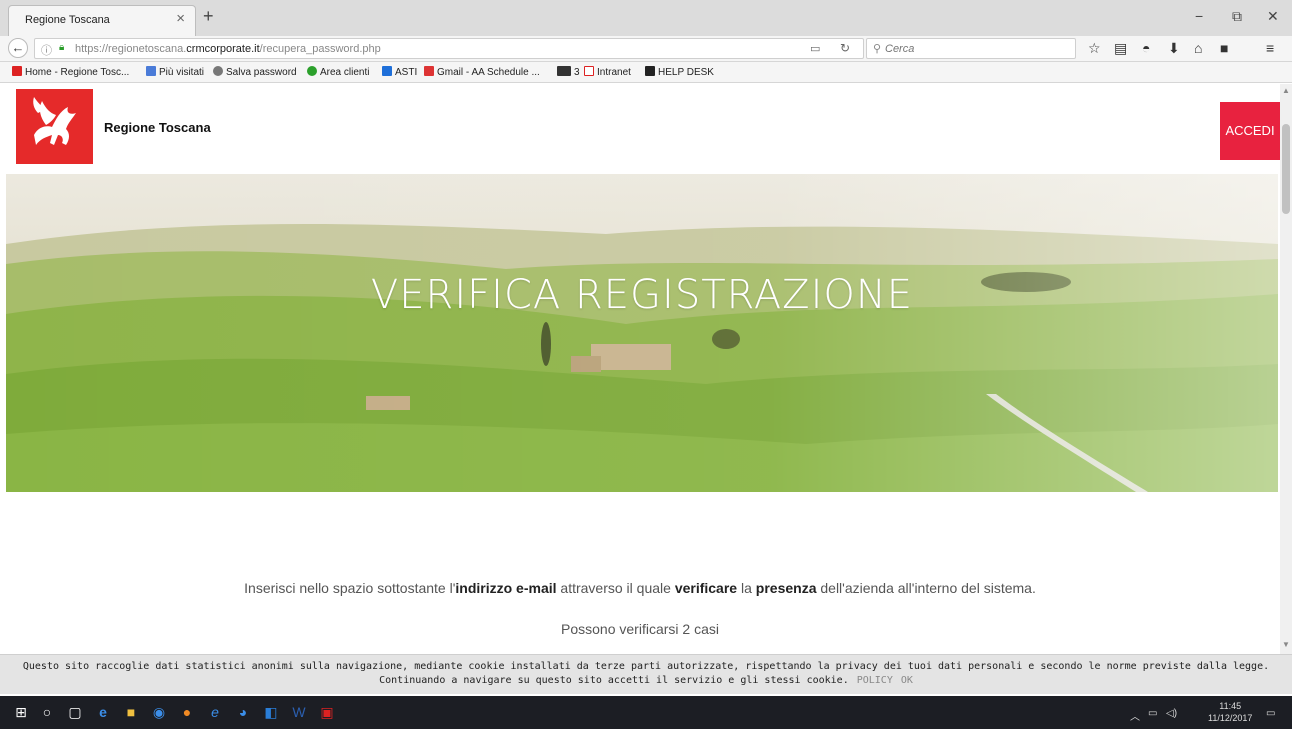 The height and width of the screenshot is (729, 1292). What do you see at coordinates (1120, 48) in the screenshot?
I see `clipboard-icon: ▤` at bounding box center [1120, 48].